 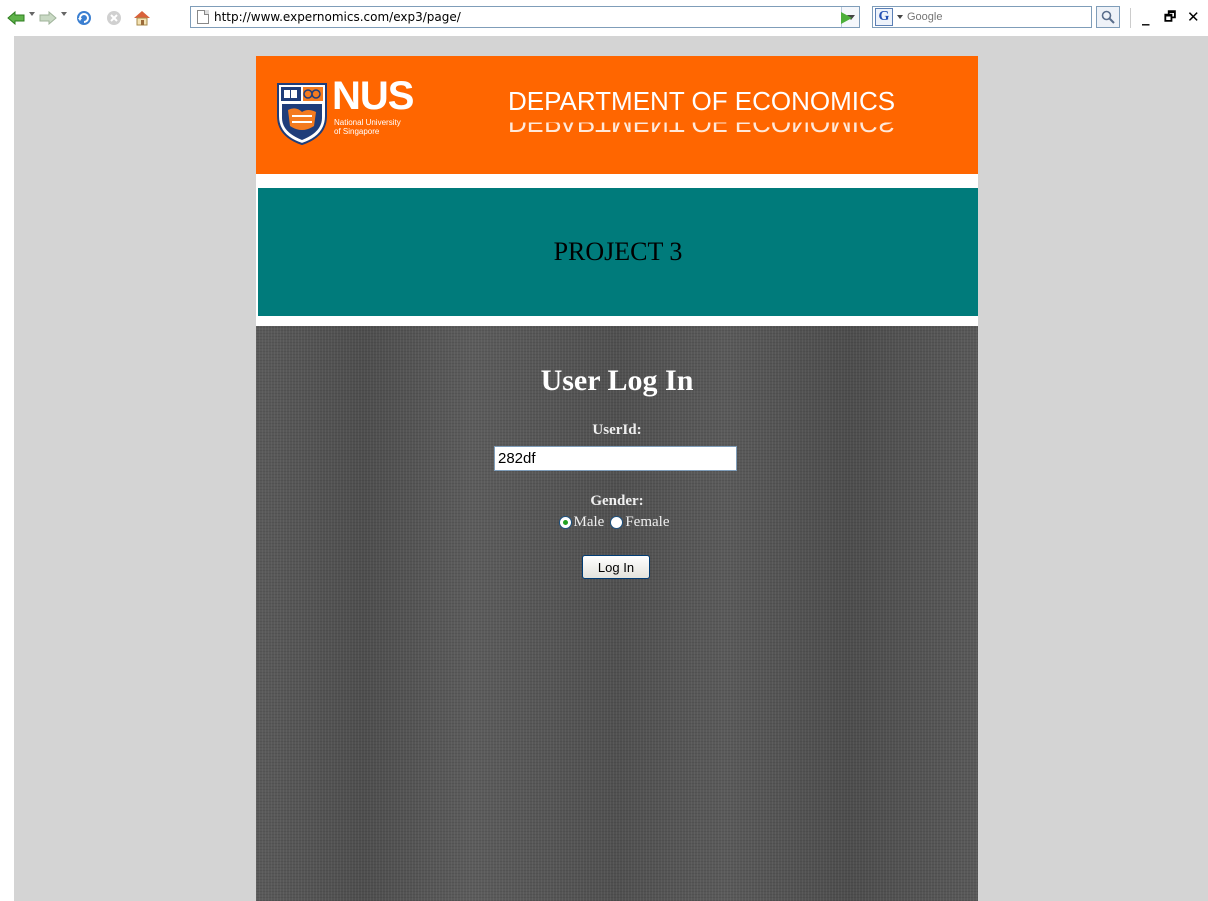 I want to click on project-banner: PROJECT 3, so click(x=618, y=252).